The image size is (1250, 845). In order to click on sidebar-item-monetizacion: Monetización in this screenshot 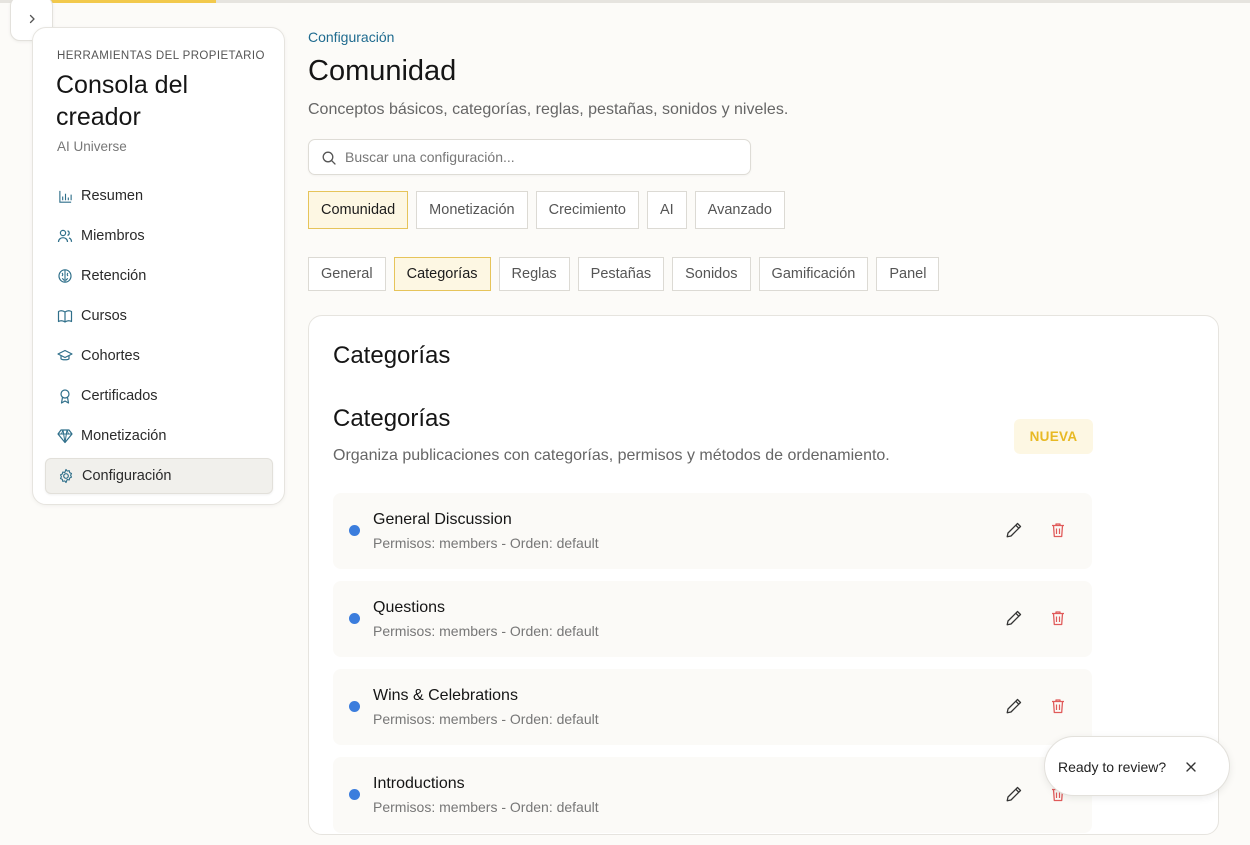, I will do `click(159, 436)`.